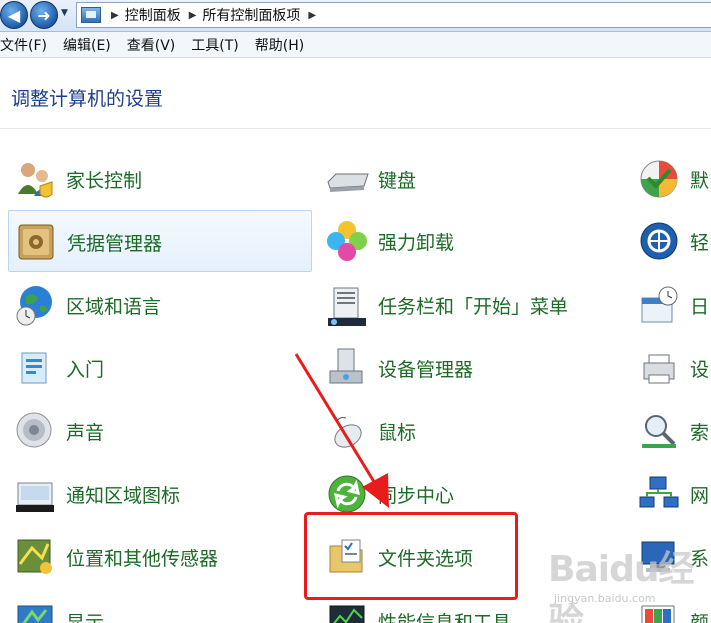  What do you see at coordinates (605, 598) in the screenshot?
I see `watermark-url: jingyan.baidu.com` at bounding box center [605, 598].